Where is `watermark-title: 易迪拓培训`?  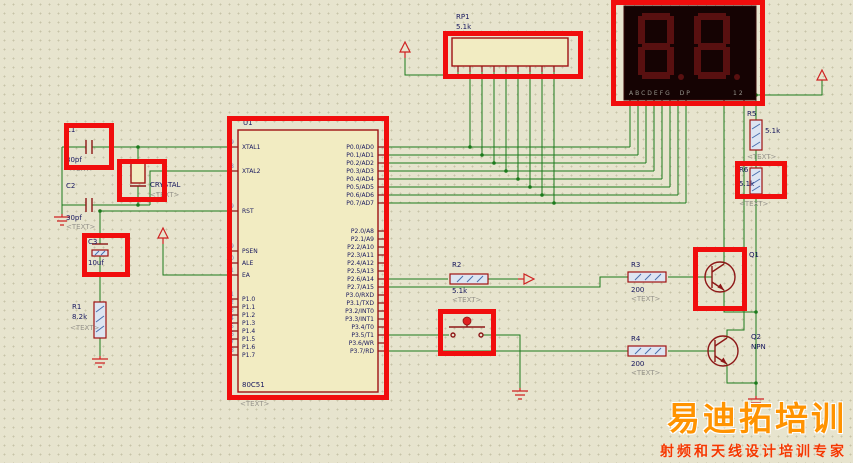
watermark-title: 易迪拓培训 is located at coordinates (757, 418).